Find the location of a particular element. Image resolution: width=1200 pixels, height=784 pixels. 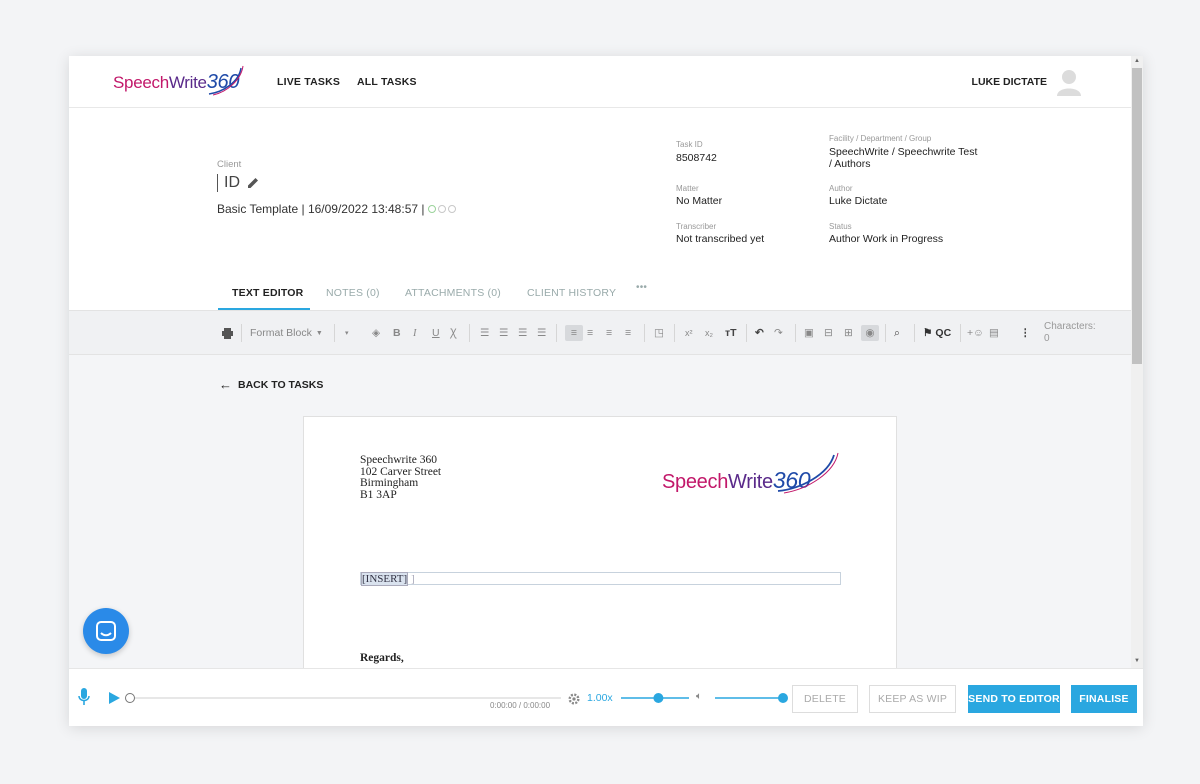

font-size-dropdown-icon: ▾ is located at coordinates (347, 333).